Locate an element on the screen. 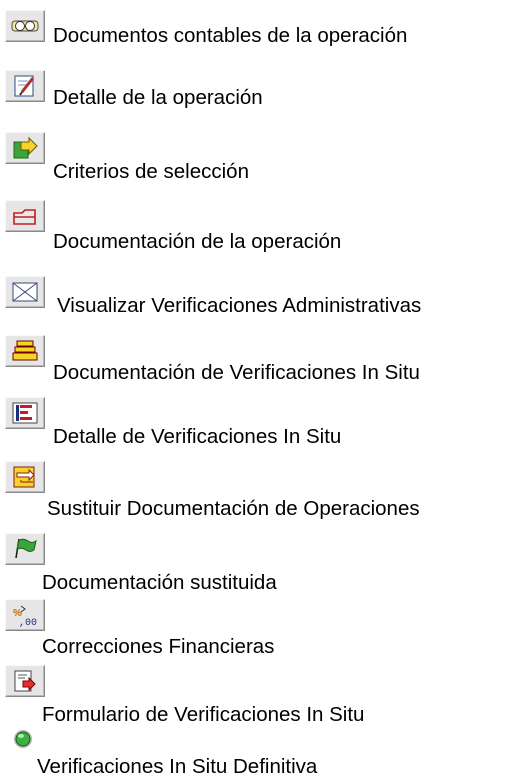  action-label: Documentación de la operación is located at coordinates (197, 241).